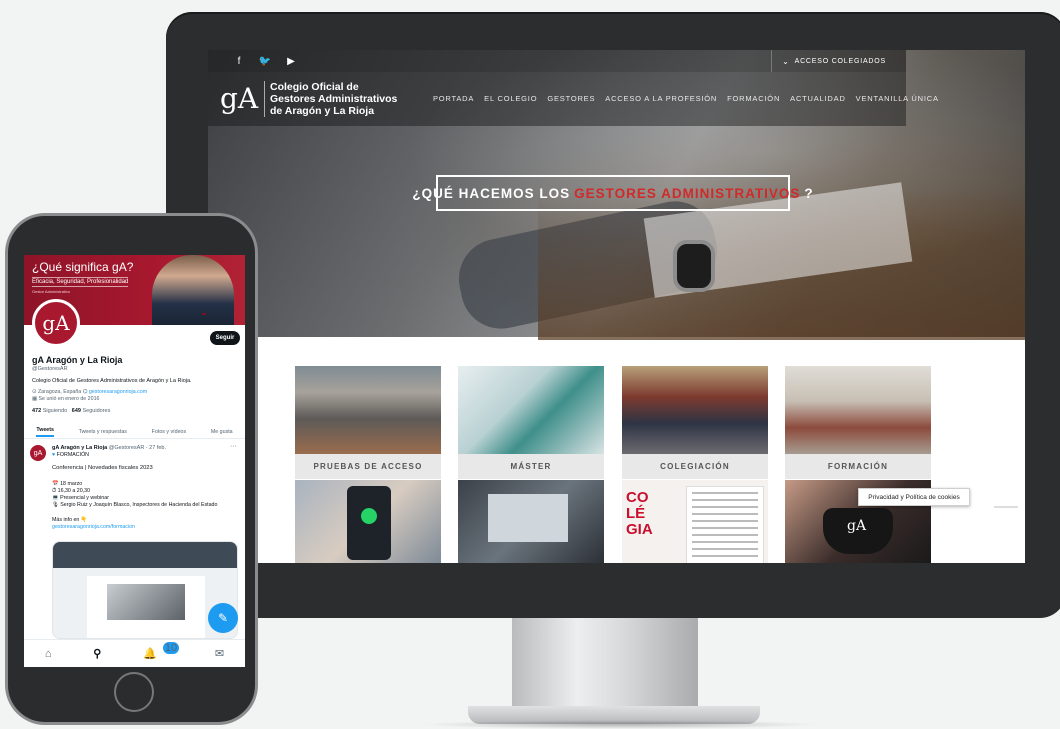  I want to click on menu-item-portada: PORTADA, so click(453, 98).